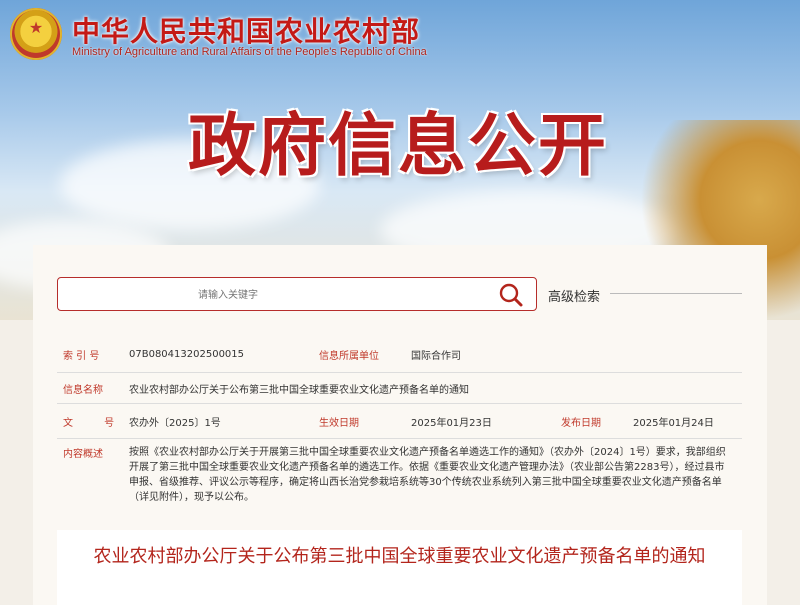  Describe the element at coordinates (581, 423) in the screenshot. I see `publish-date-label: 发布日期` at that location.